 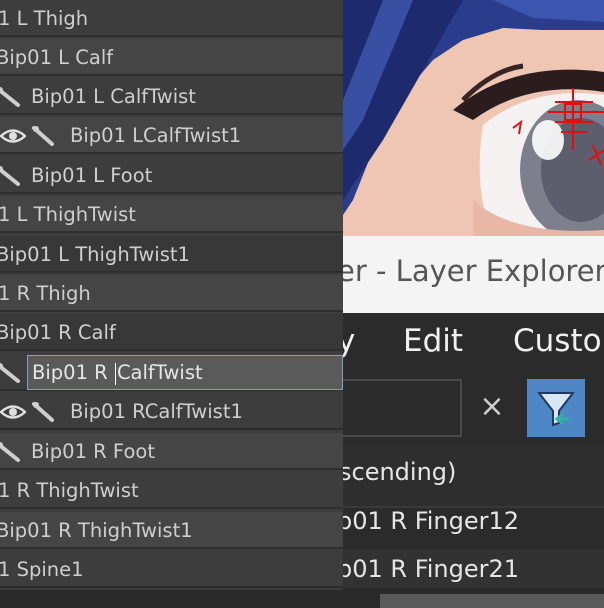 I want to click on menu-item-edit: Edit, so click(x=433, y=341).